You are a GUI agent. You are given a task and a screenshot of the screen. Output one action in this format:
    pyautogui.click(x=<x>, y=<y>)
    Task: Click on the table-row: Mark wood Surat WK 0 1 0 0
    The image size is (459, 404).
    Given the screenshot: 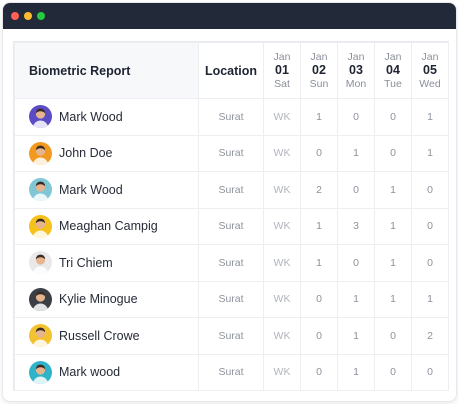 What is the action you would take?
    pyautogui.click(x=231, y=372)
    